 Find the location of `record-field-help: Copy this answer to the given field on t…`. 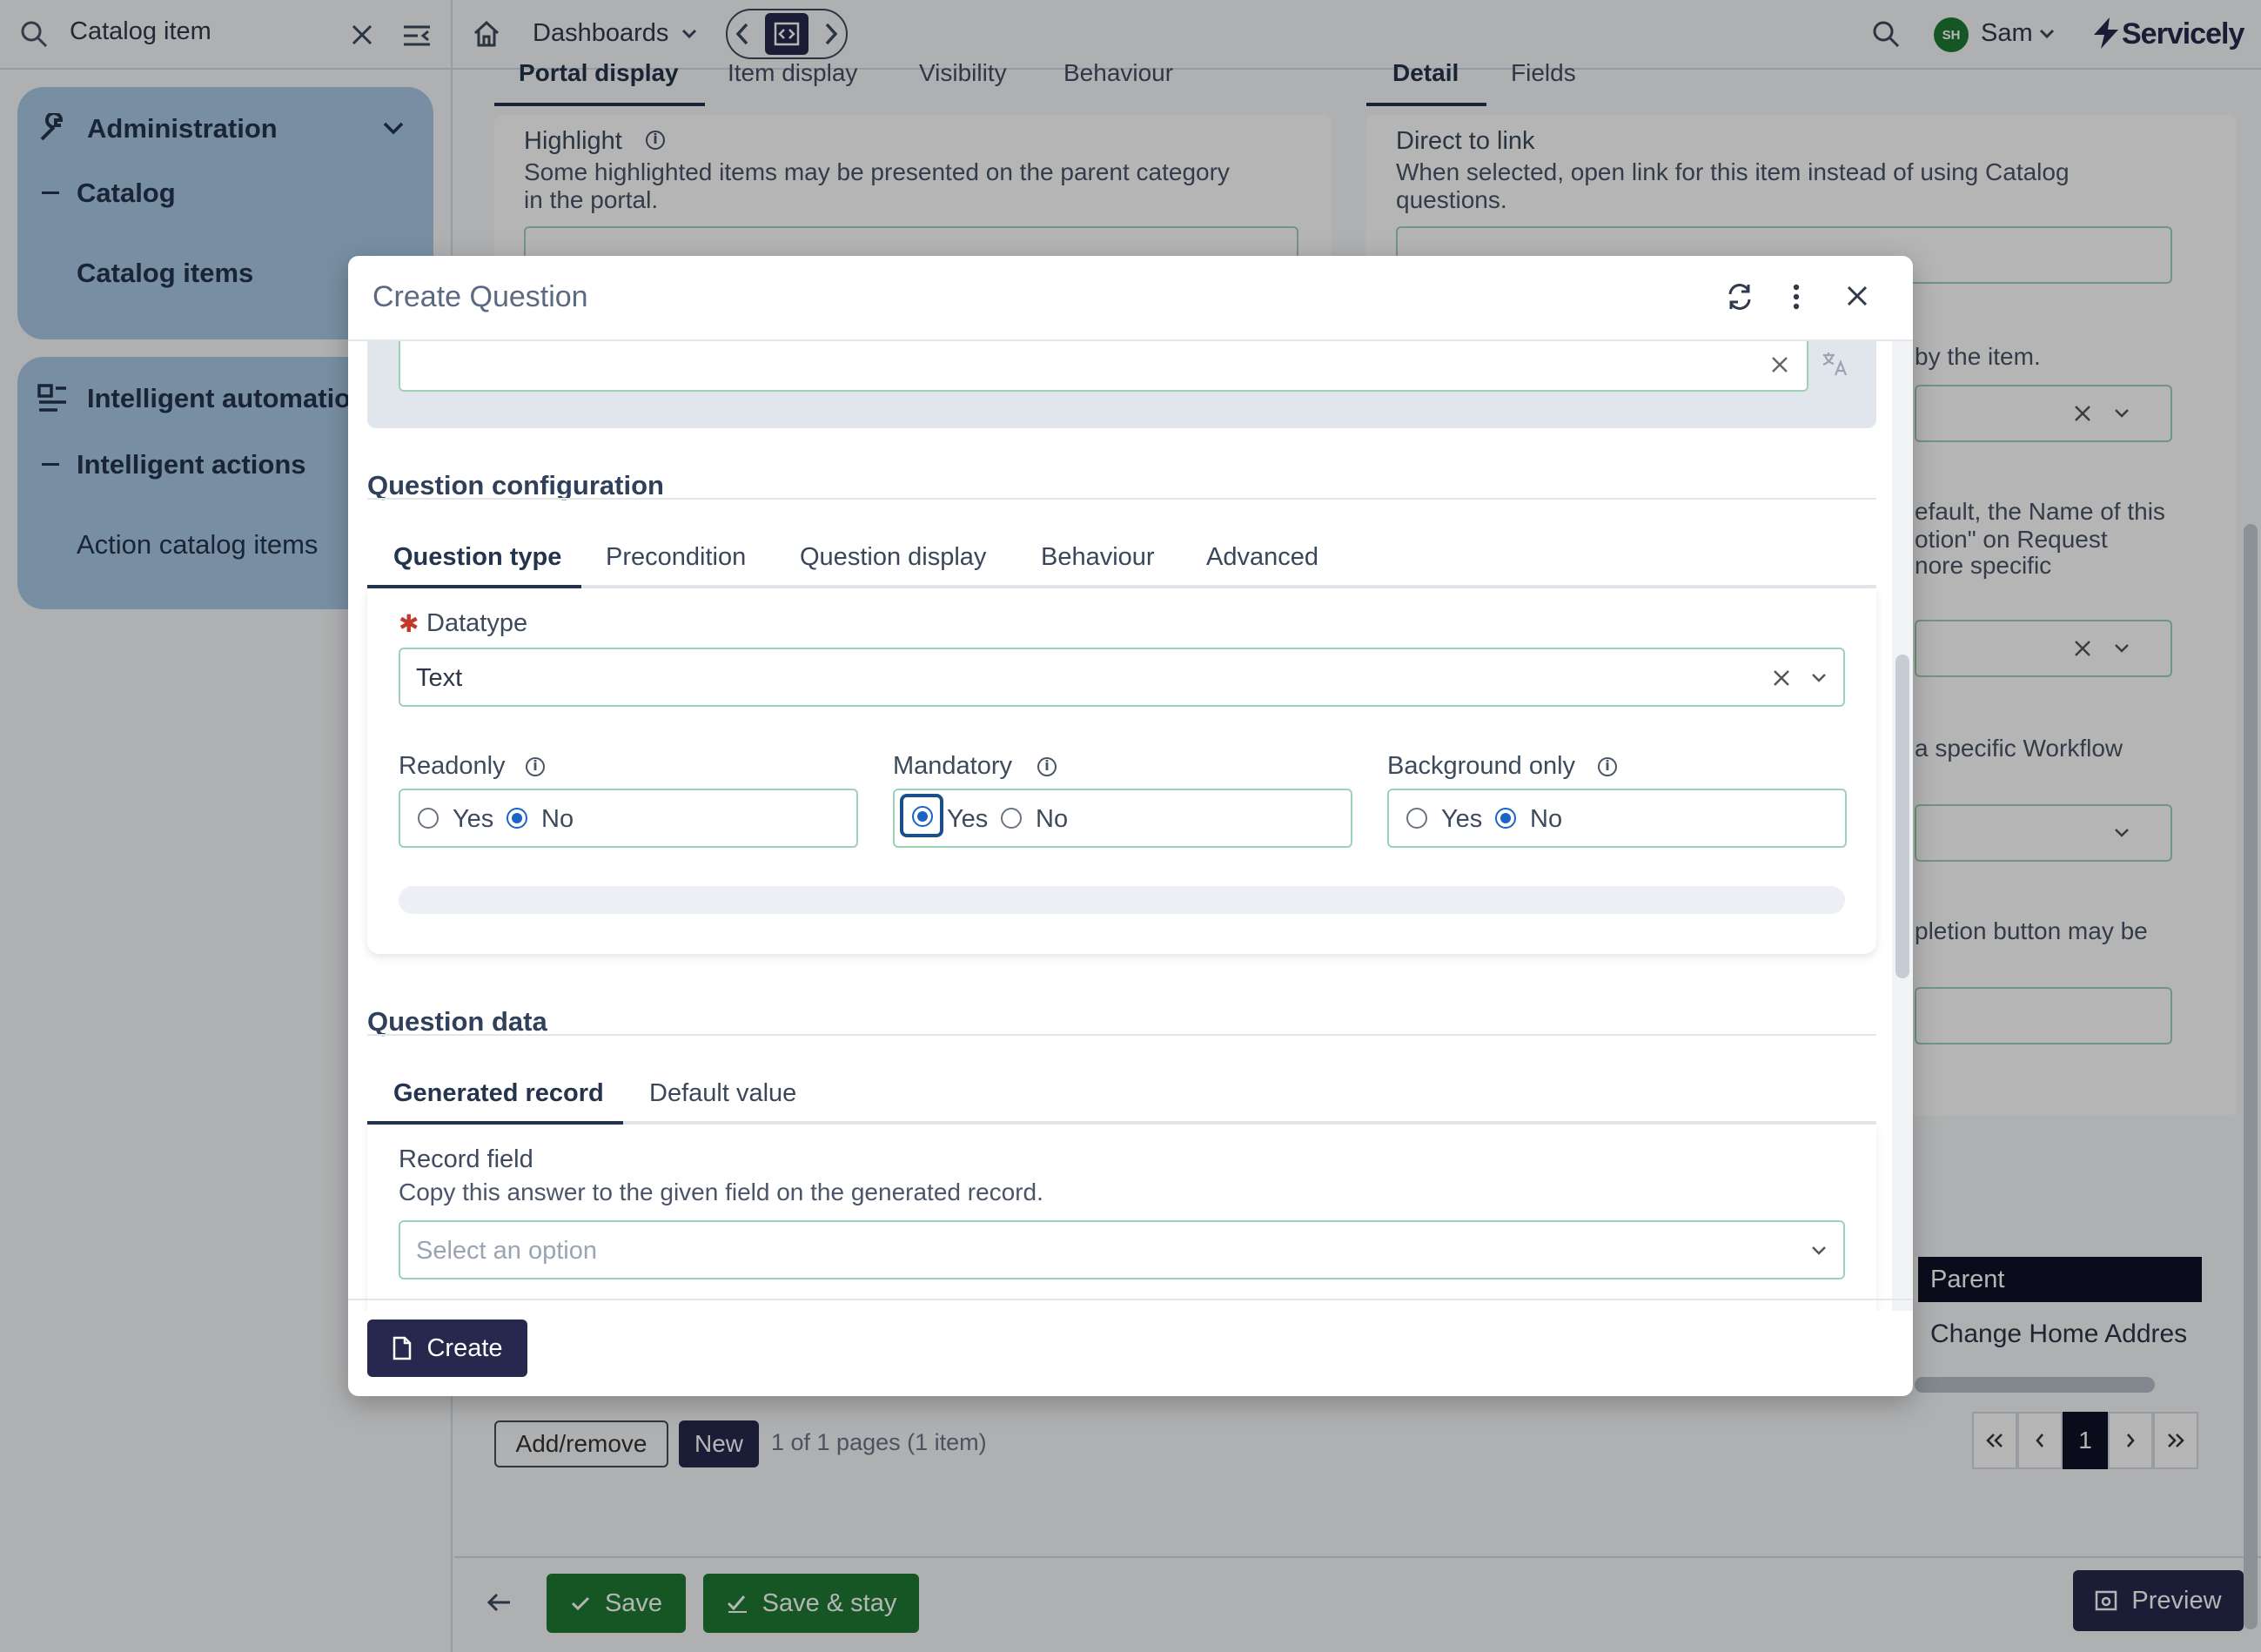

record-field-help: Copy this answer to the given field on t… is located at coordinates (721, 1192).